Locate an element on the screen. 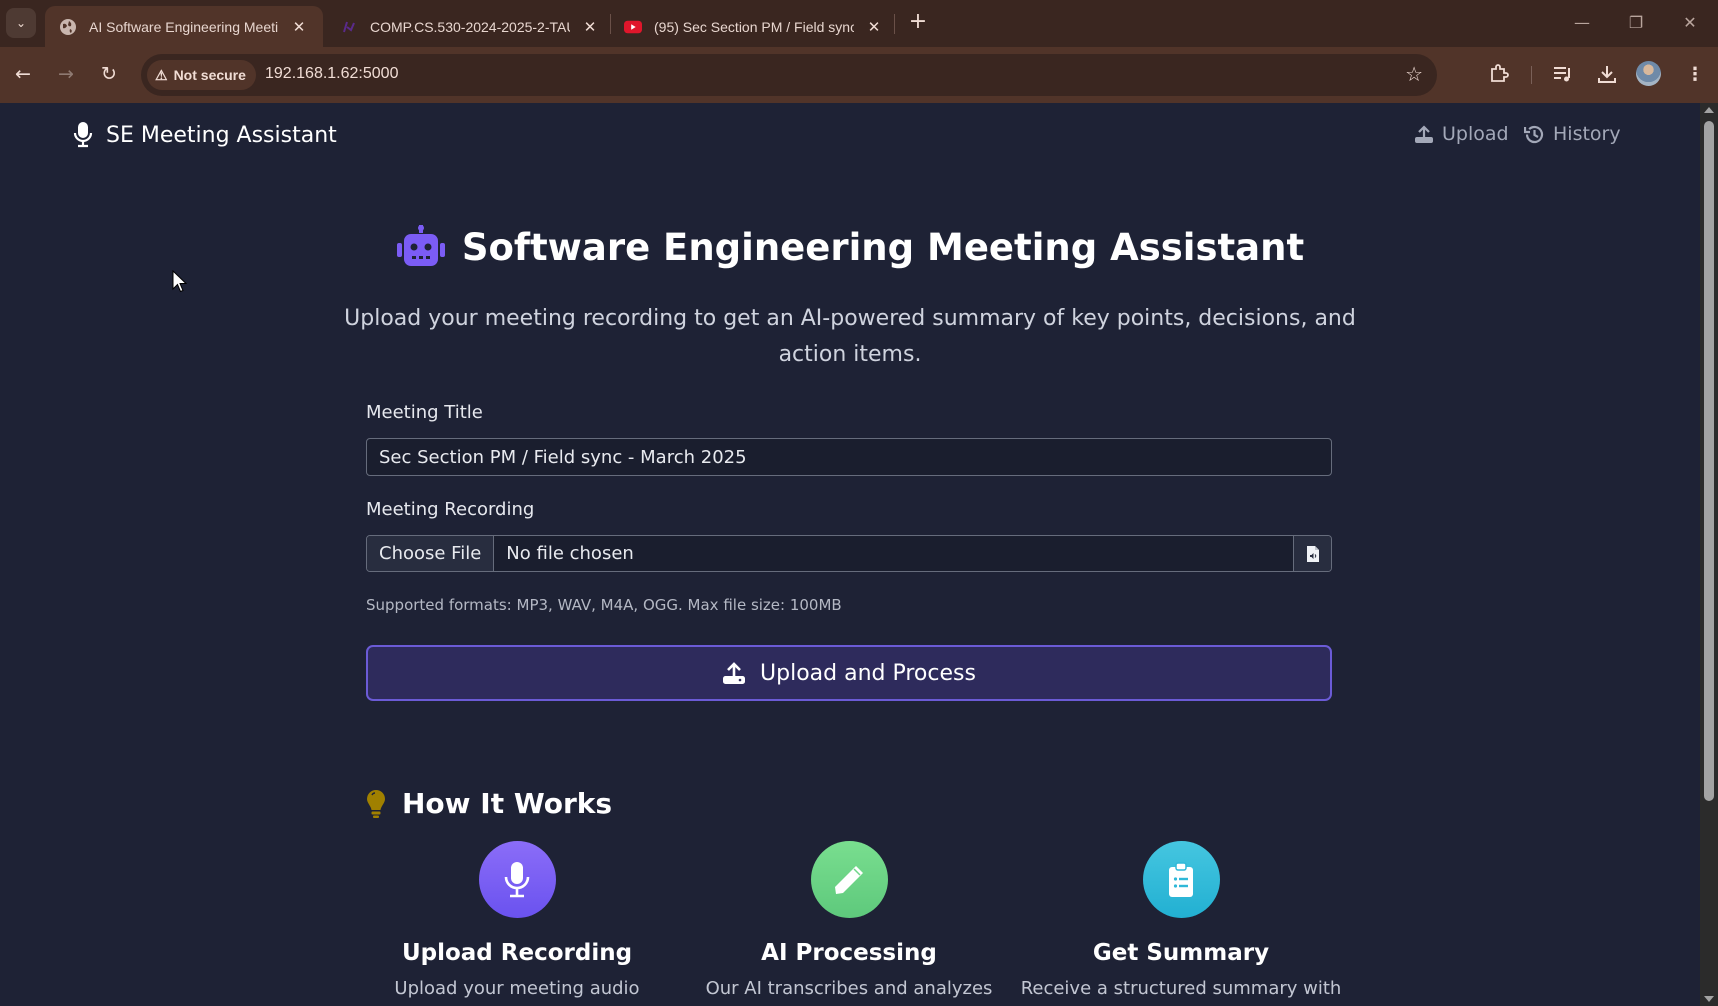 The image size is (1718, 1006). arrow-left-icon: ← is located at coordinates (23, 74).